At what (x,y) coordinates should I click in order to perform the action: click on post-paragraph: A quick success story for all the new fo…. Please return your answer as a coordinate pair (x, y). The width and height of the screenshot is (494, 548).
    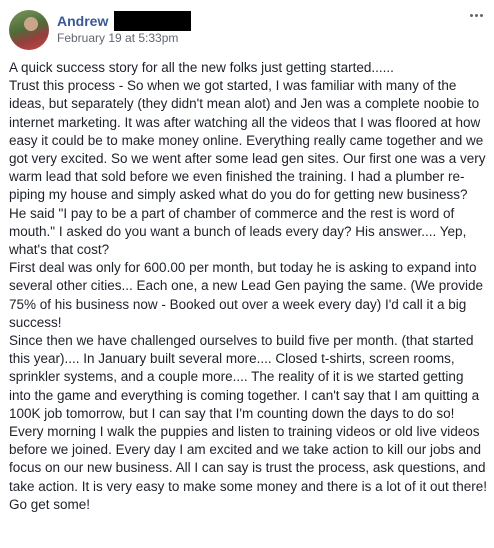
    Looking at the image, I should click on (201, 67).